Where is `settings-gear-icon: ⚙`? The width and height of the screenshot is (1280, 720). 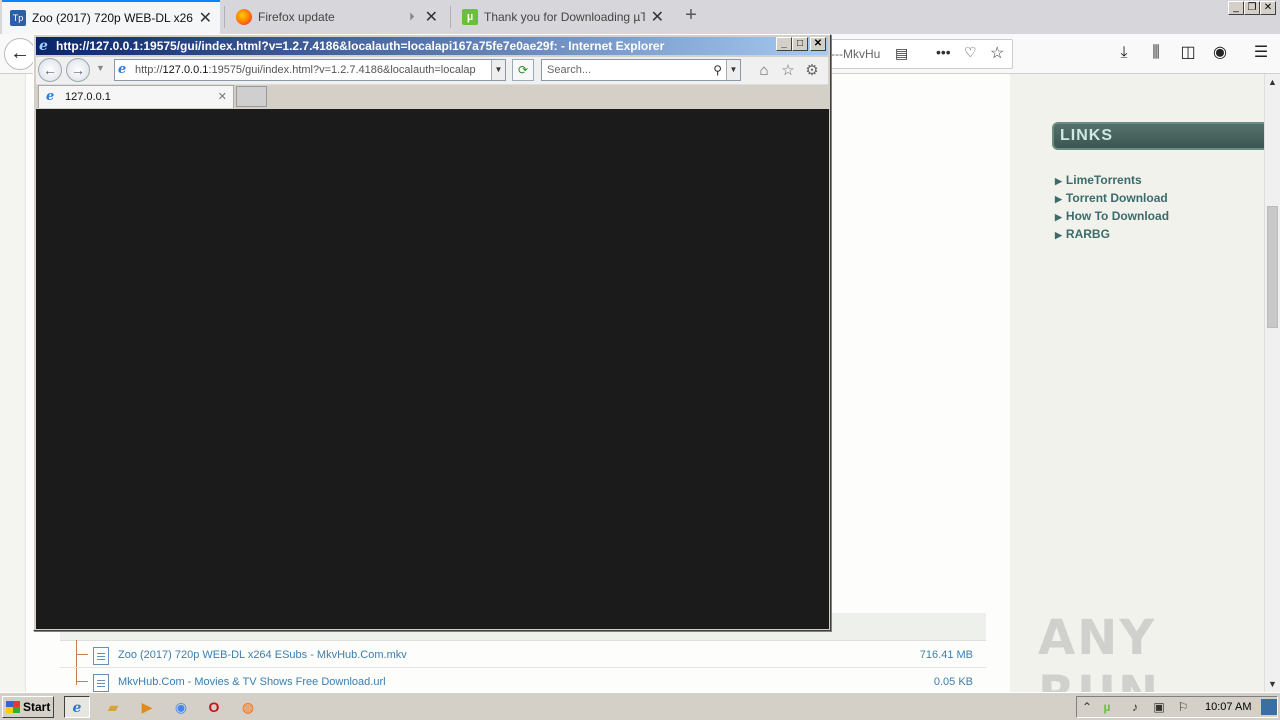 settings-gear-icon: ⚙ is located at coordinates (812, 71).